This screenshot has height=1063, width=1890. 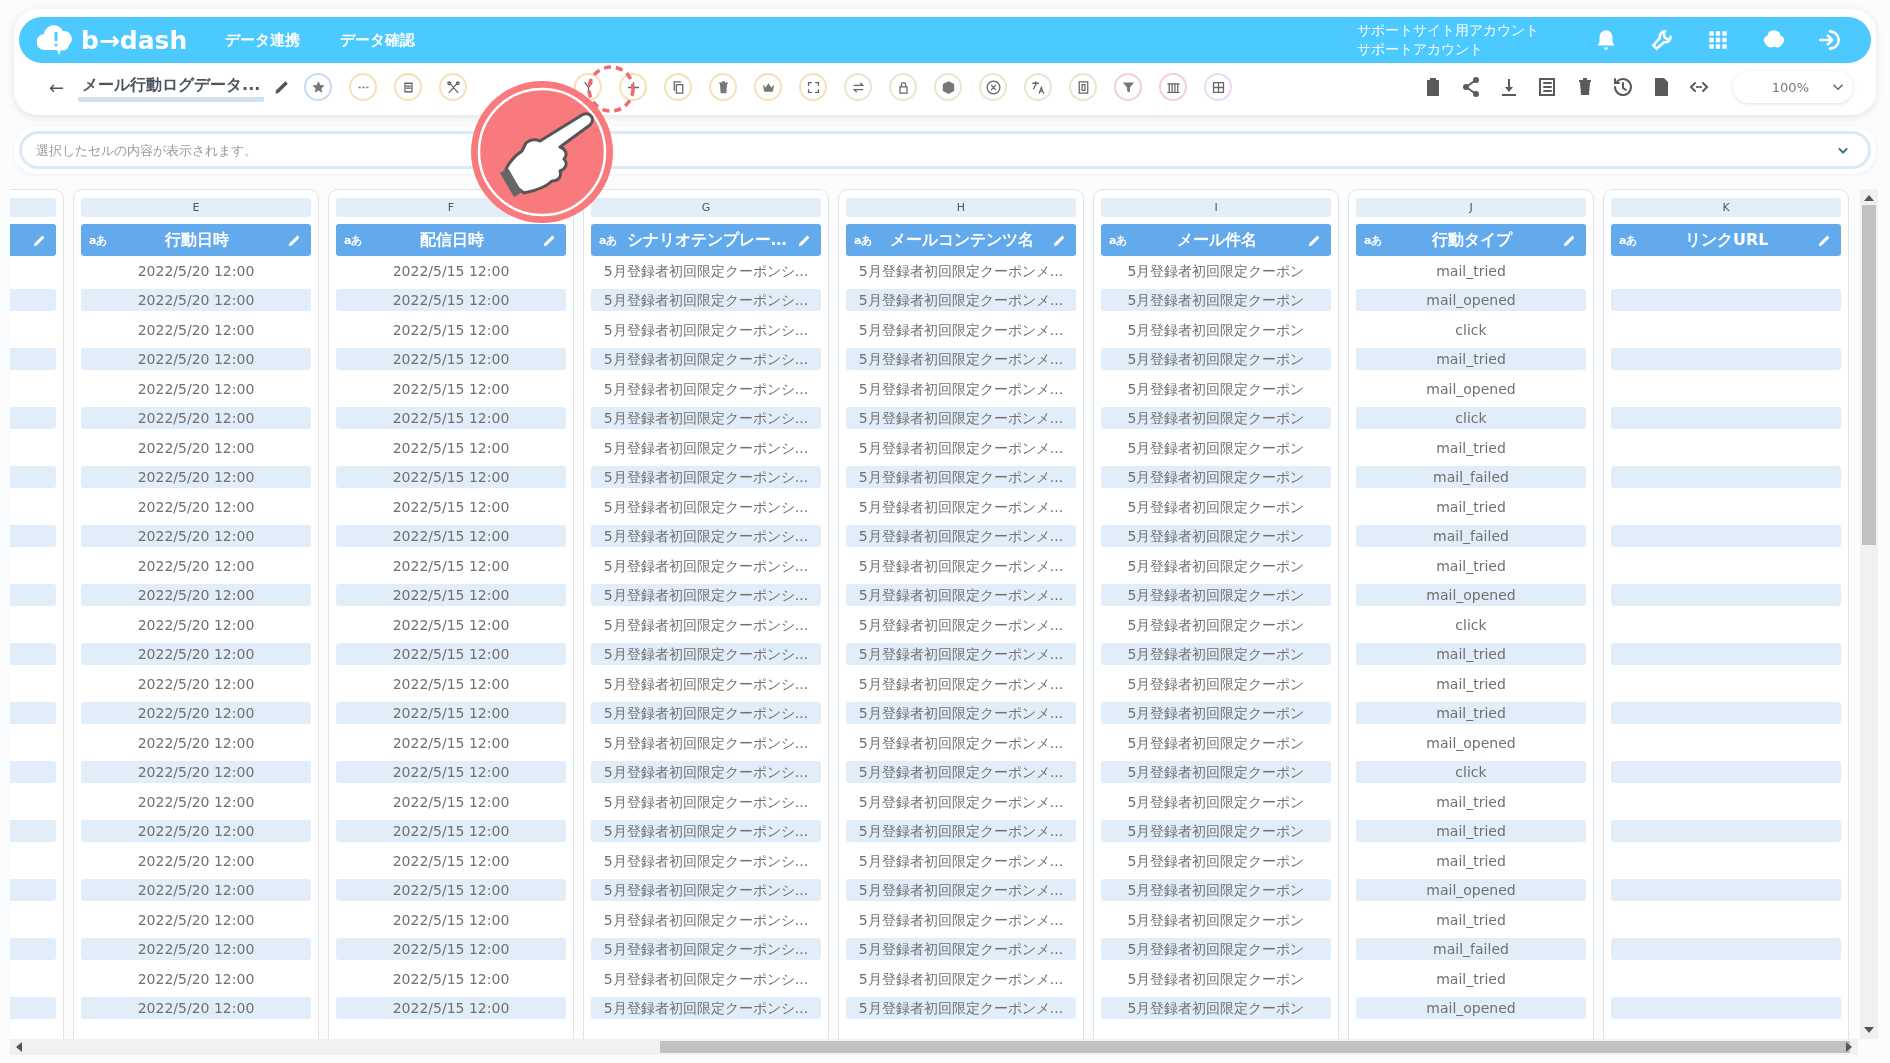 I want to click on cell-content-field: 選択したセルの内容が表示されます。, so click(x=945, y=150).